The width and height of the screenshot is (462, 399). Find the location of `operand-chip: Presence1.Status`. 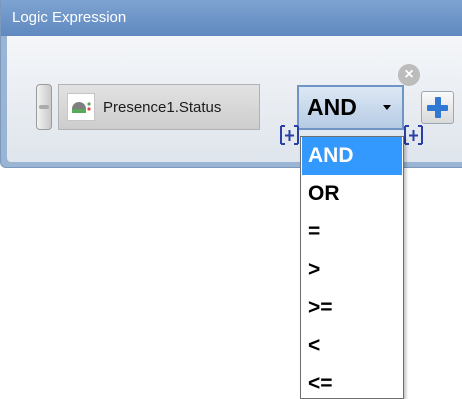

operand-chip: Presence1.Status is located at coordinates (159, 107).